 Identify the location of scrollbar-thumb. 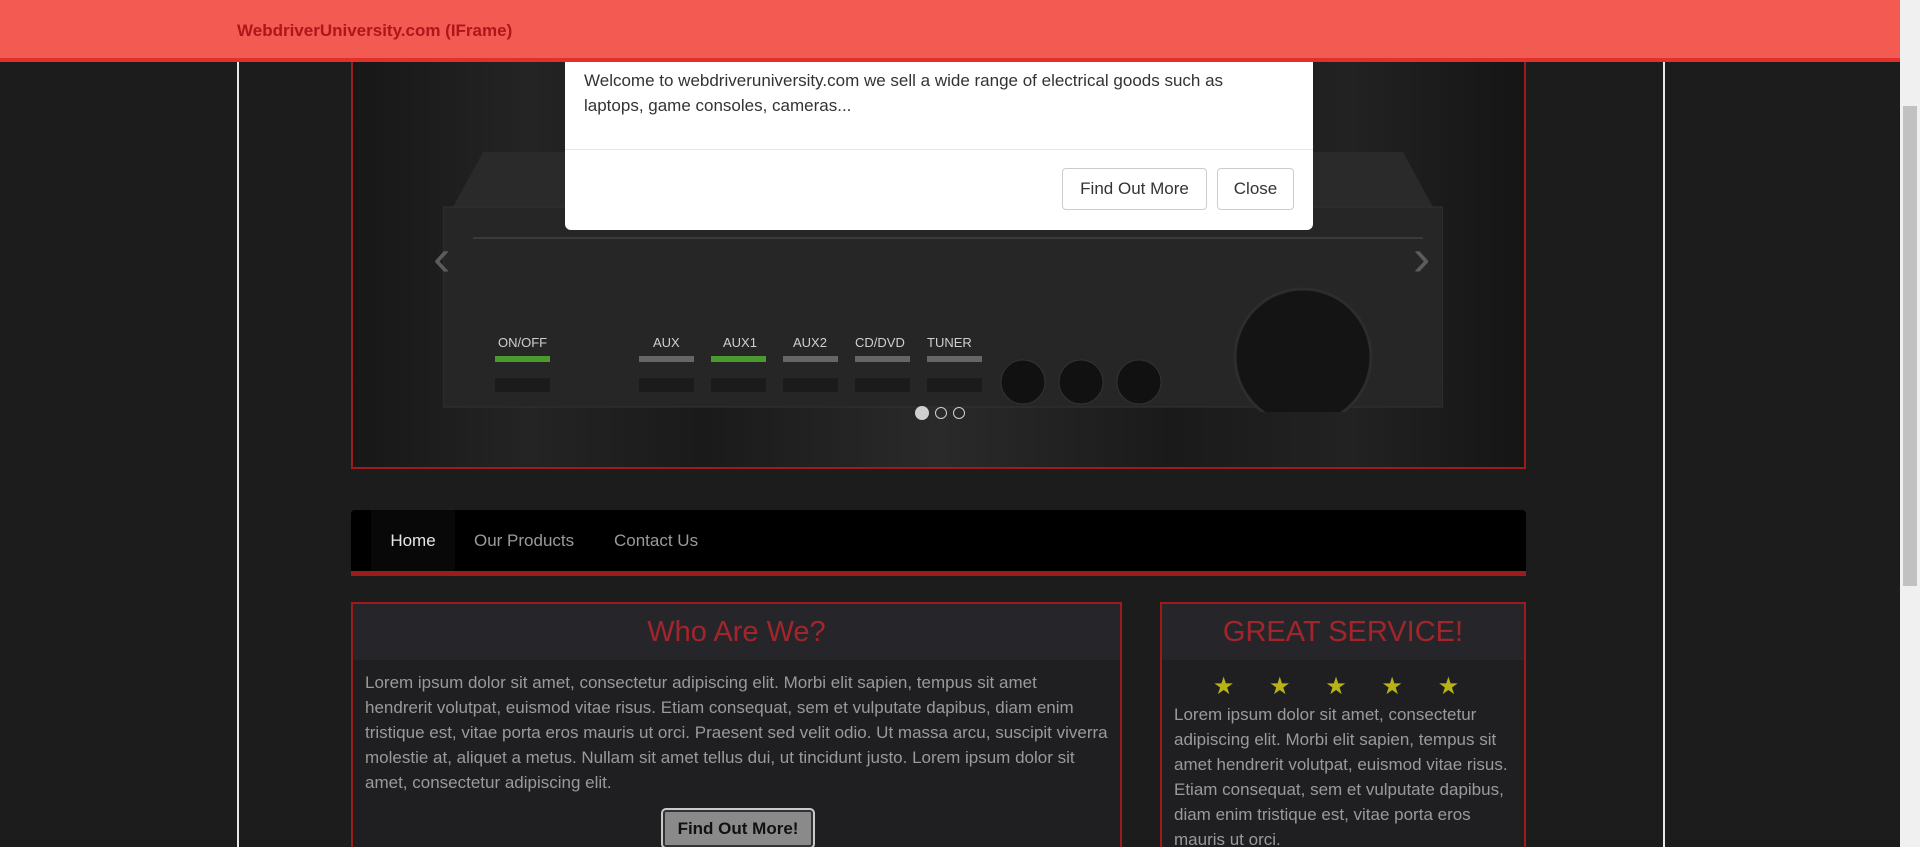
(1910, 346).